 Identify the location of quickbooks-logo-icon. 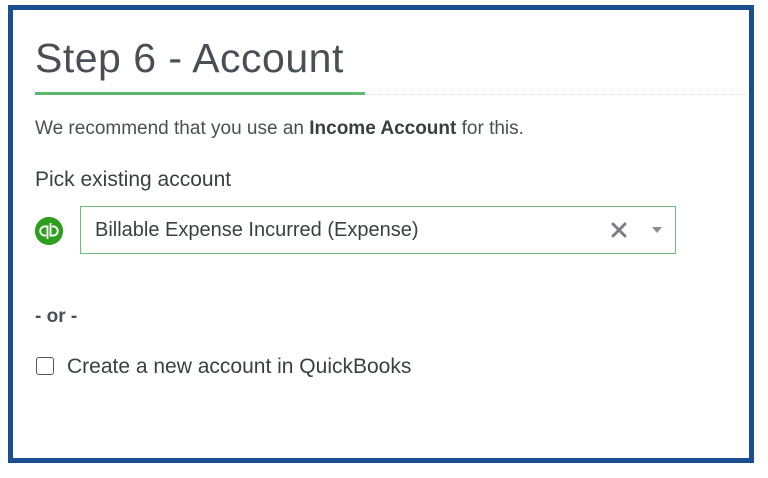
(49, 231).